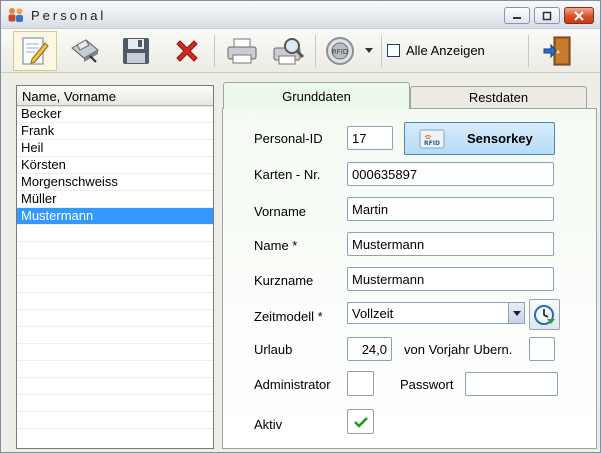 The image size is (601, 453). I want to click on timemodel-label: Zeitmodell *, so click(288, 316).